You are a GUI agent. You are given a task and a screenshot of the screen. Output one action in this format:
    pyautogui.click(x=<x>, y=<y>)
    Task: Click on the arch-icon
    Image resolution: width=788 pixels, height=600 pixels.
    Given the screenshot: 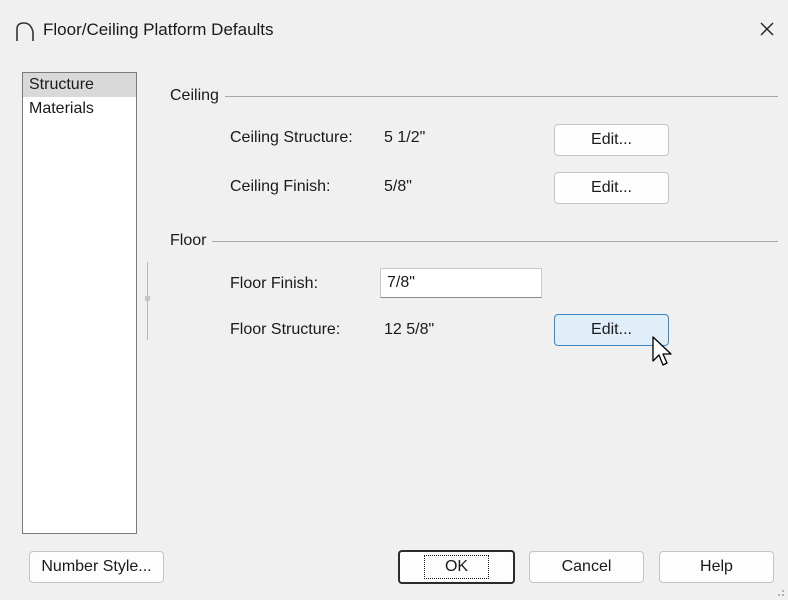 What is the action you would take?
    pyautogui.click(x=25, y=31)
    